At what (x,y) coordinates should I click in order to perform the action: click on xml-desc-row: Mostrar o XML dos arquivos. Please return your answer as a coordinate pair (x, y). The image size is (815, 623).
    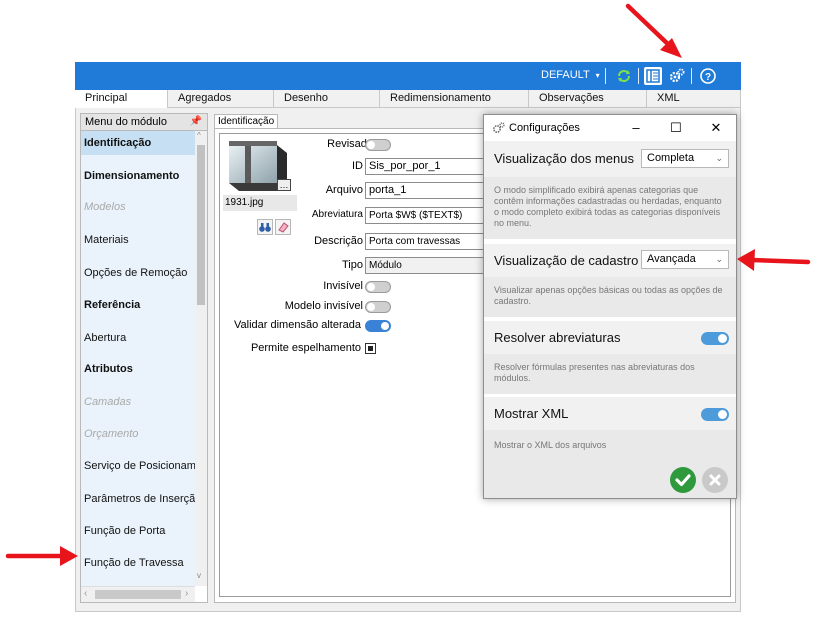
    Looking at the image, I should click on (610, 464).